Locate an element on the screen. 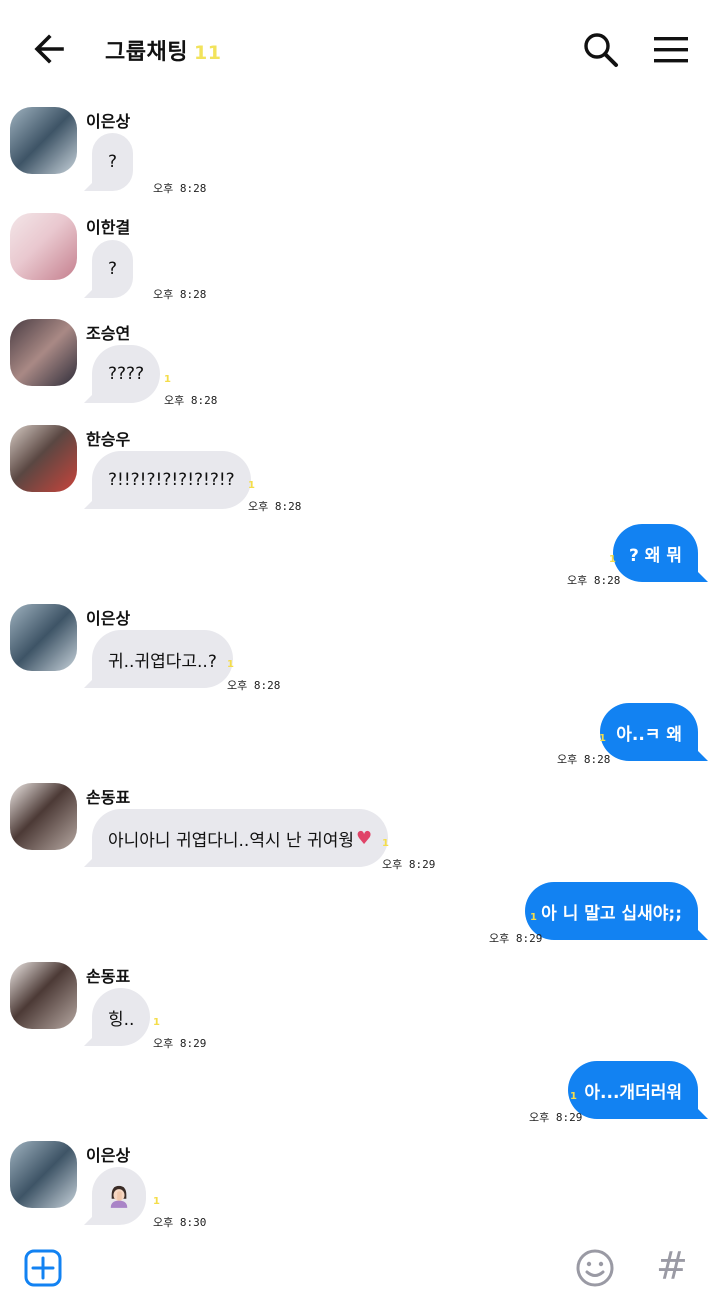 The height and width of the screenshot is (1309, 720). sender-name: 조승연 is located at coordinates (108, 333).